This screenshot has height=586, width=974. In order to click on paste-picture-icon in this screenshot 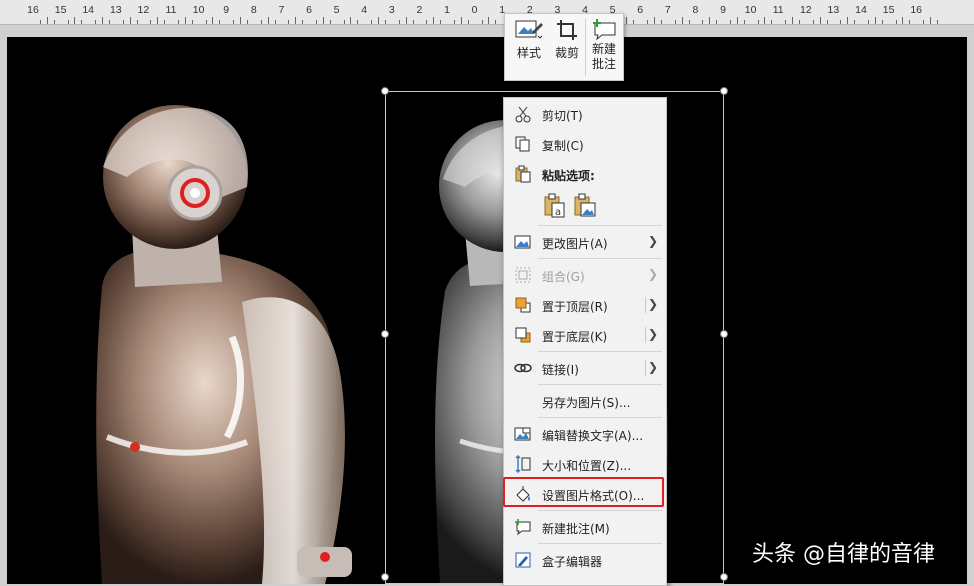, I will do `click(585, 205)`.